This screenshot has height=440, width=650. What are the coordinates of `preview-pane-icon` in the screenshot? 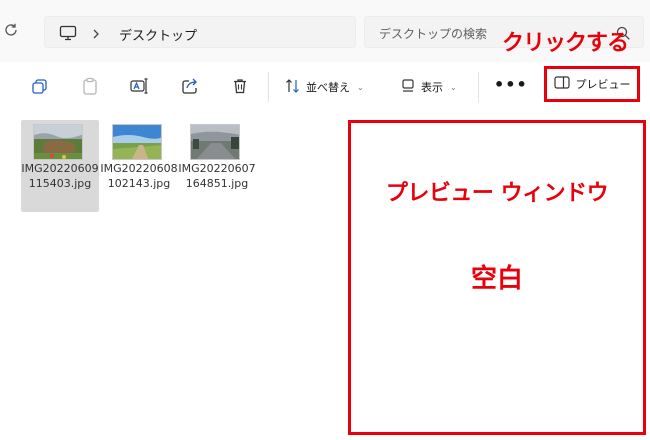 It's located at (561, 84).